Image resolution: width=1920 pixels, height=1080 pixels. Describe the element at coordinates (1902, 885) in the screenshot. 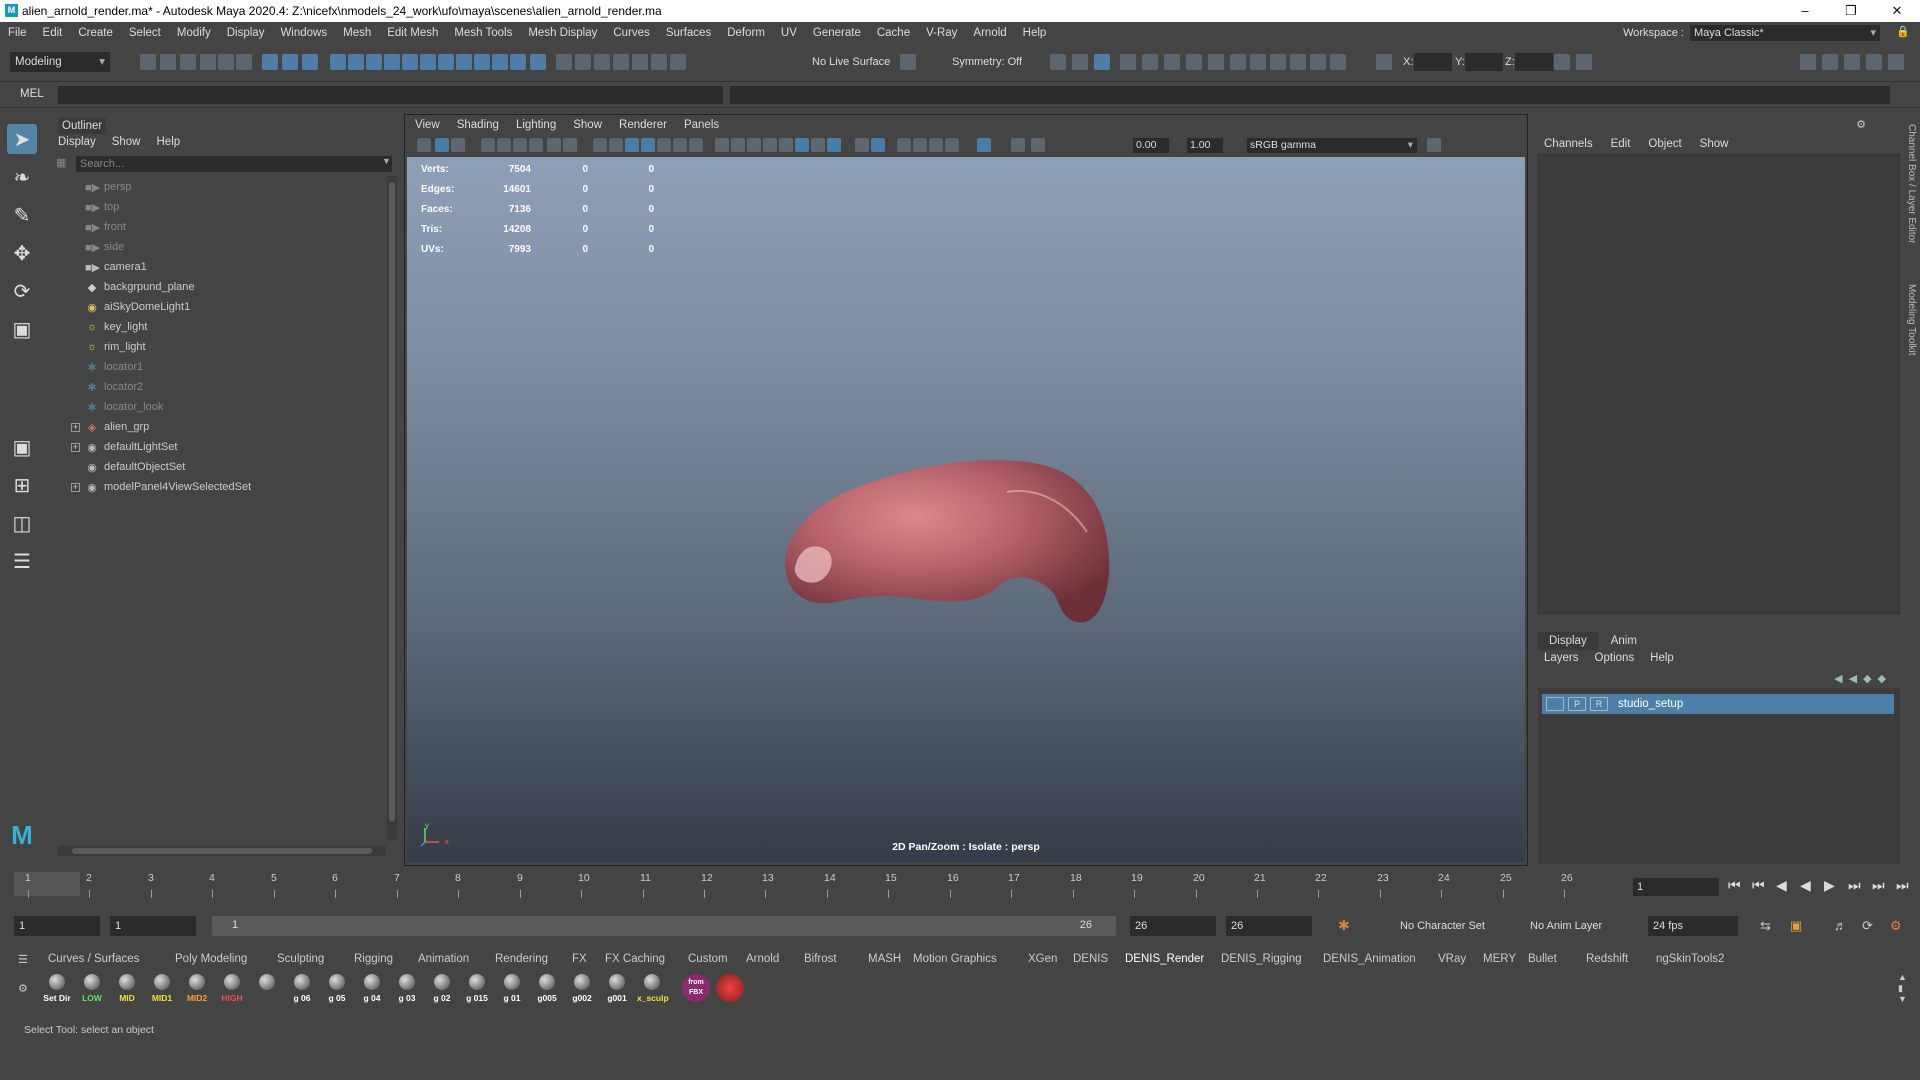

I see `go-to-end-icon: ⏭` at that location.